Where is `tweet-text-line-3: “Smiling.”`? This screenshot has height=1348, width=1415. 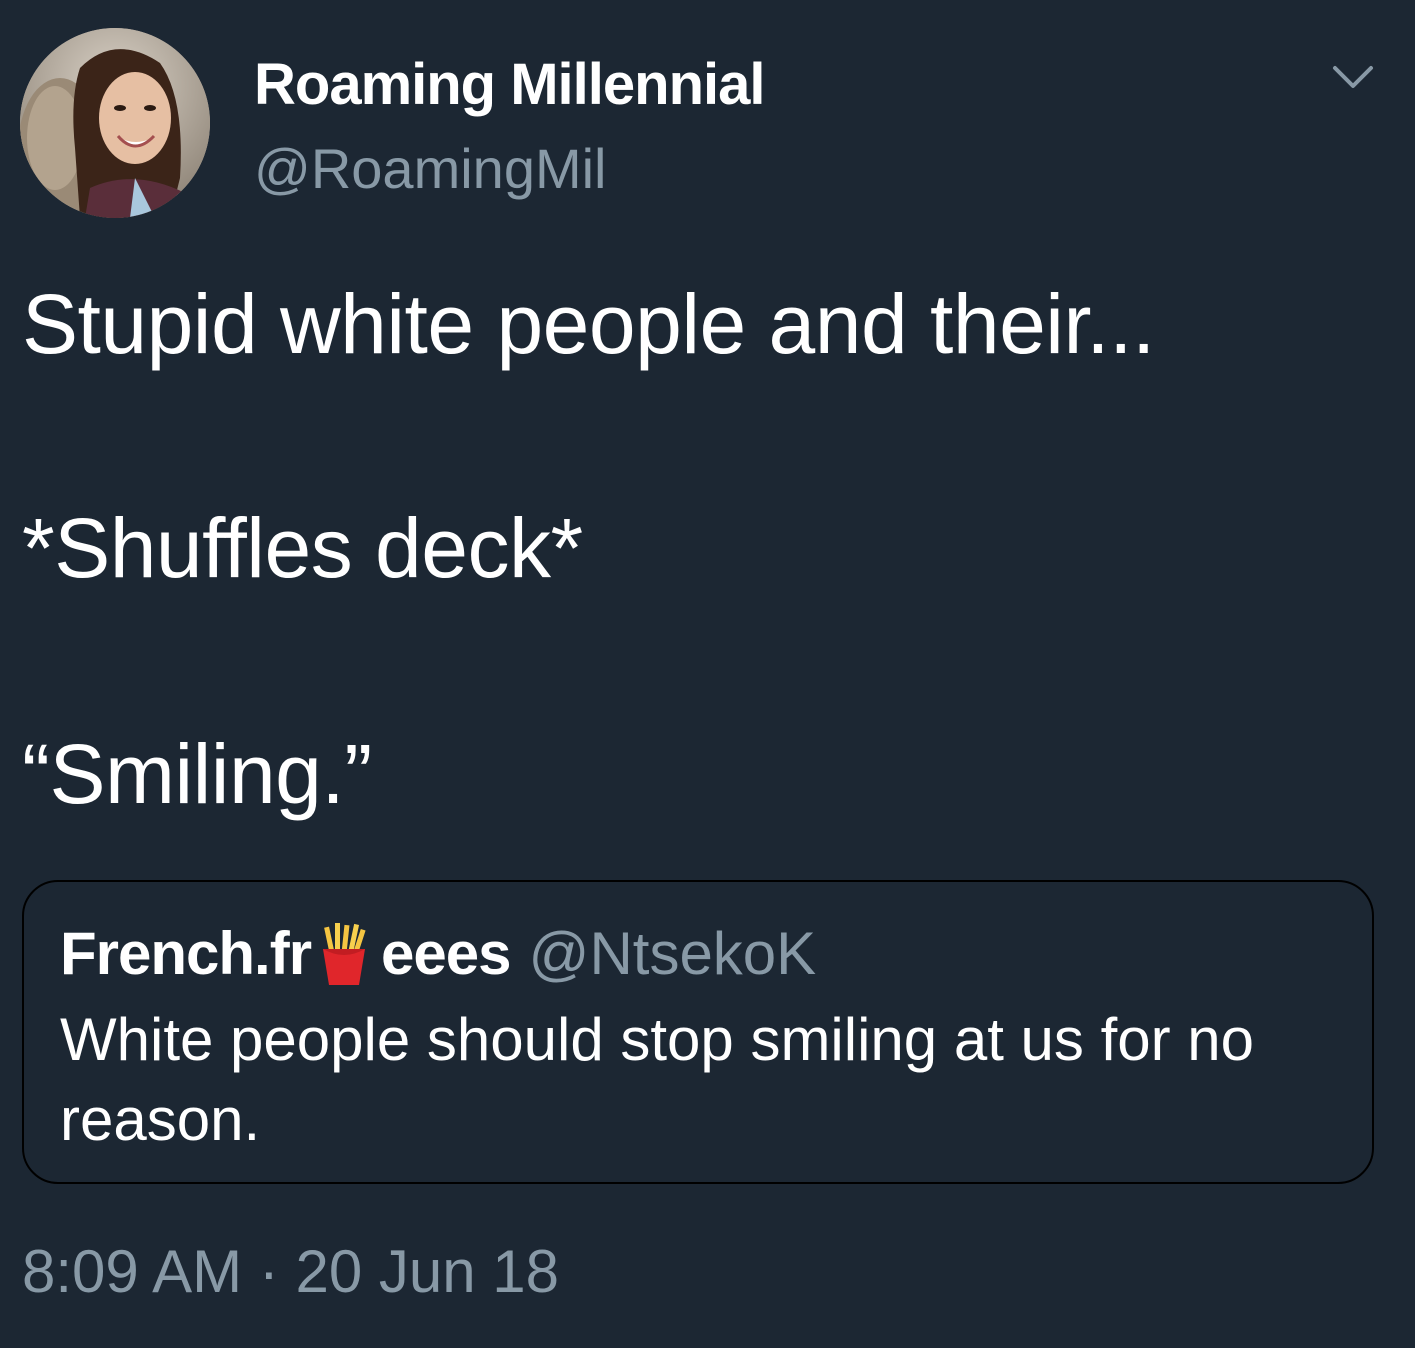
tweet-text-line-3: “Smiling.” is located at coordinates (197, 774).